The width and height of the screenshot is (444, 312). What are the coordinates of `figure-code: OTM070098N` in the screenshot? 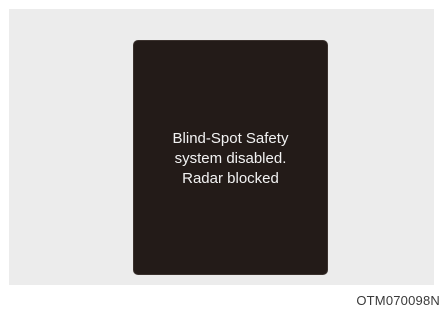 It's located at (398, 300).